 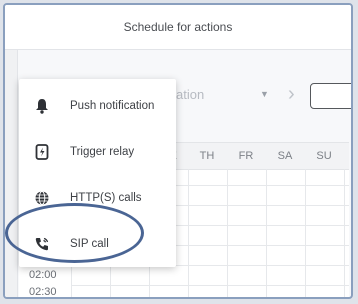 I want to click on menu-item-push-notification: Push notification, so click(x=97, y=106).